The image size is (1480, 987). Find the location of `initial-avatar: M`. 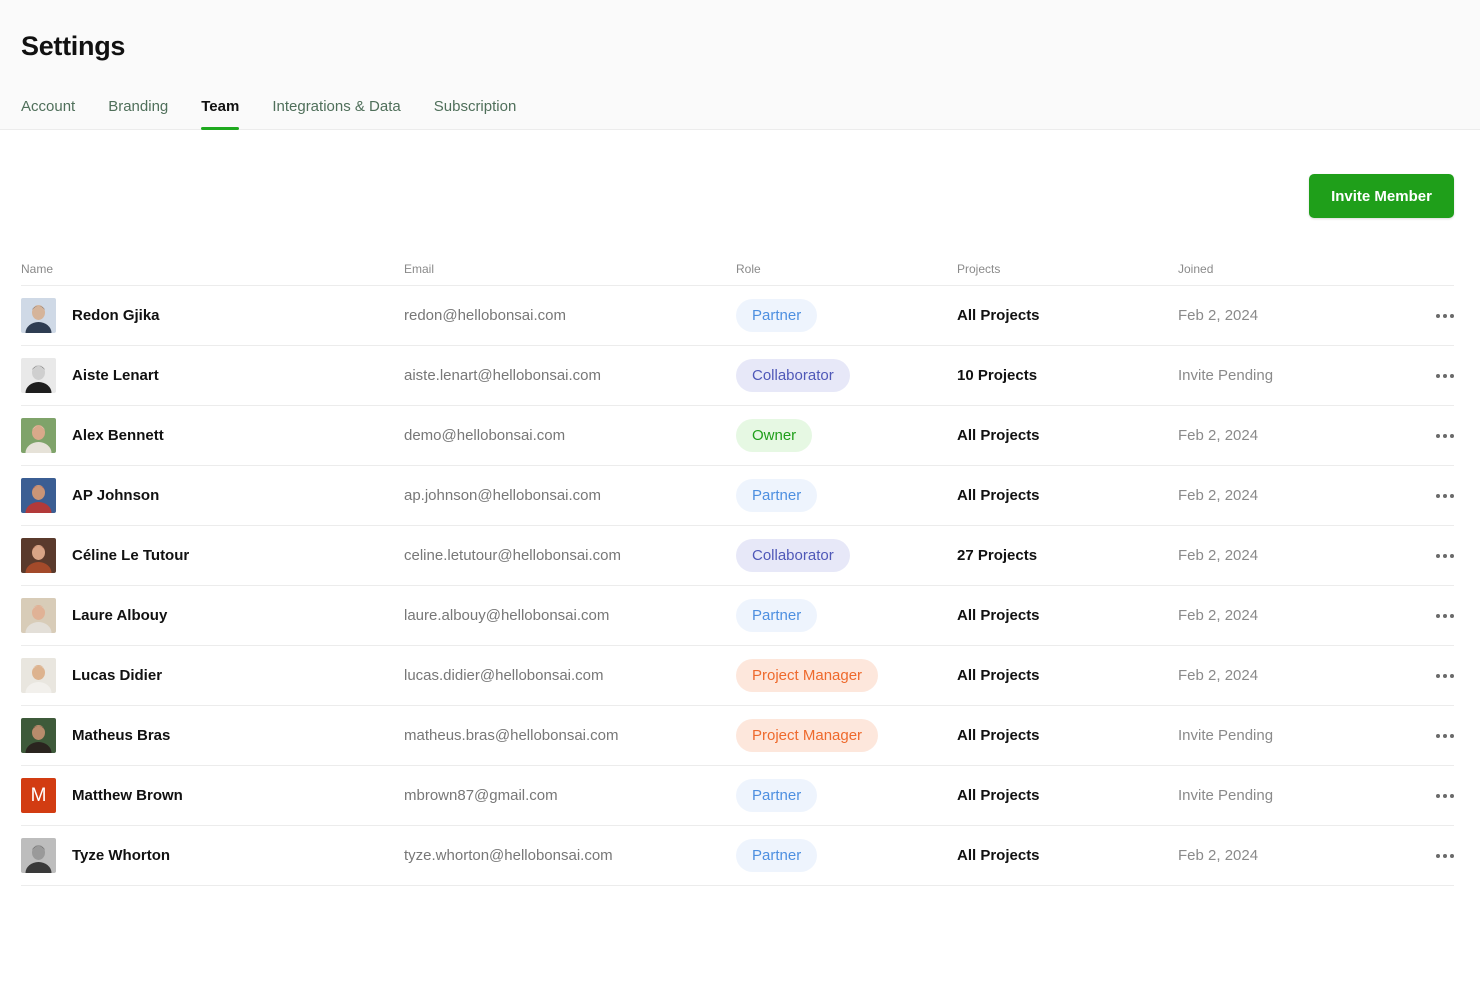

initial-avatar: M is located at coordinates (38, 795).